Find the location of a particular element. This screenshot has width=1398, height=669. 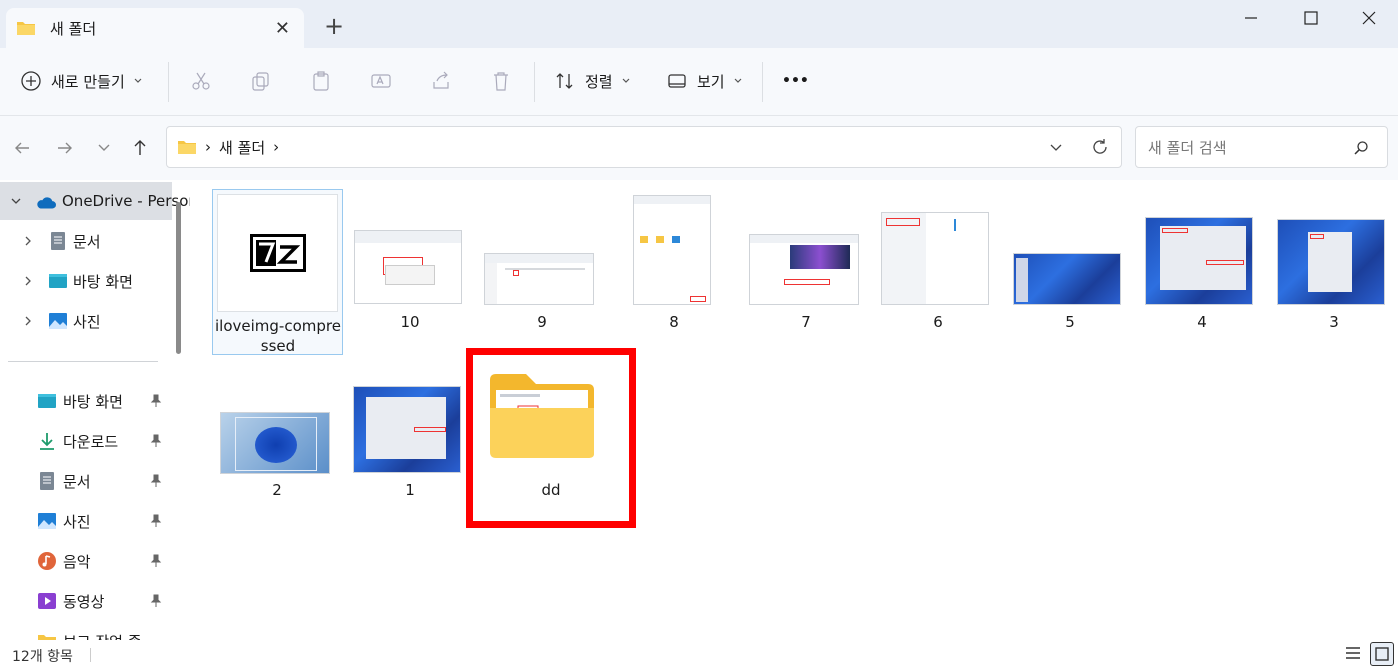

recent-locations-button is located at coordinates (104, 148).